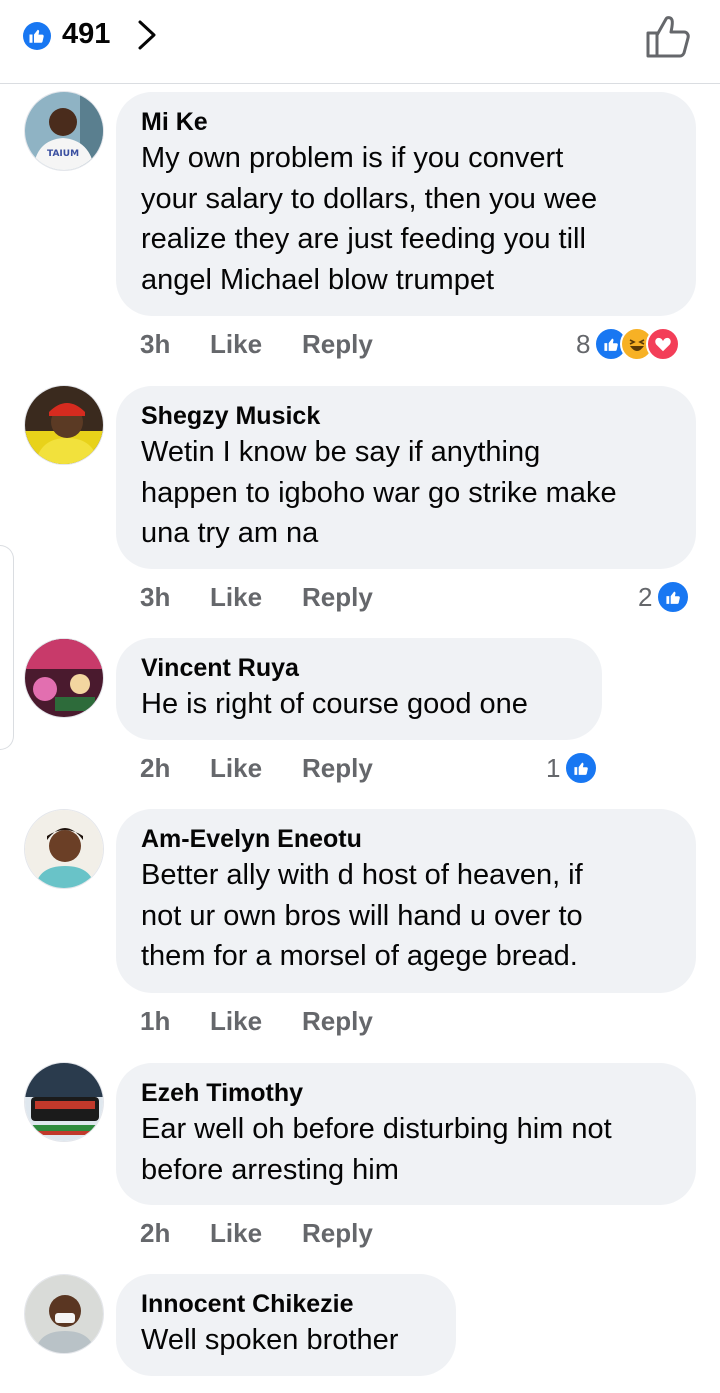 Image resolution: width=720 pixels, height=1393 pixels. I want to click on comment-author: Shegzy Musick, so click(405, 416).